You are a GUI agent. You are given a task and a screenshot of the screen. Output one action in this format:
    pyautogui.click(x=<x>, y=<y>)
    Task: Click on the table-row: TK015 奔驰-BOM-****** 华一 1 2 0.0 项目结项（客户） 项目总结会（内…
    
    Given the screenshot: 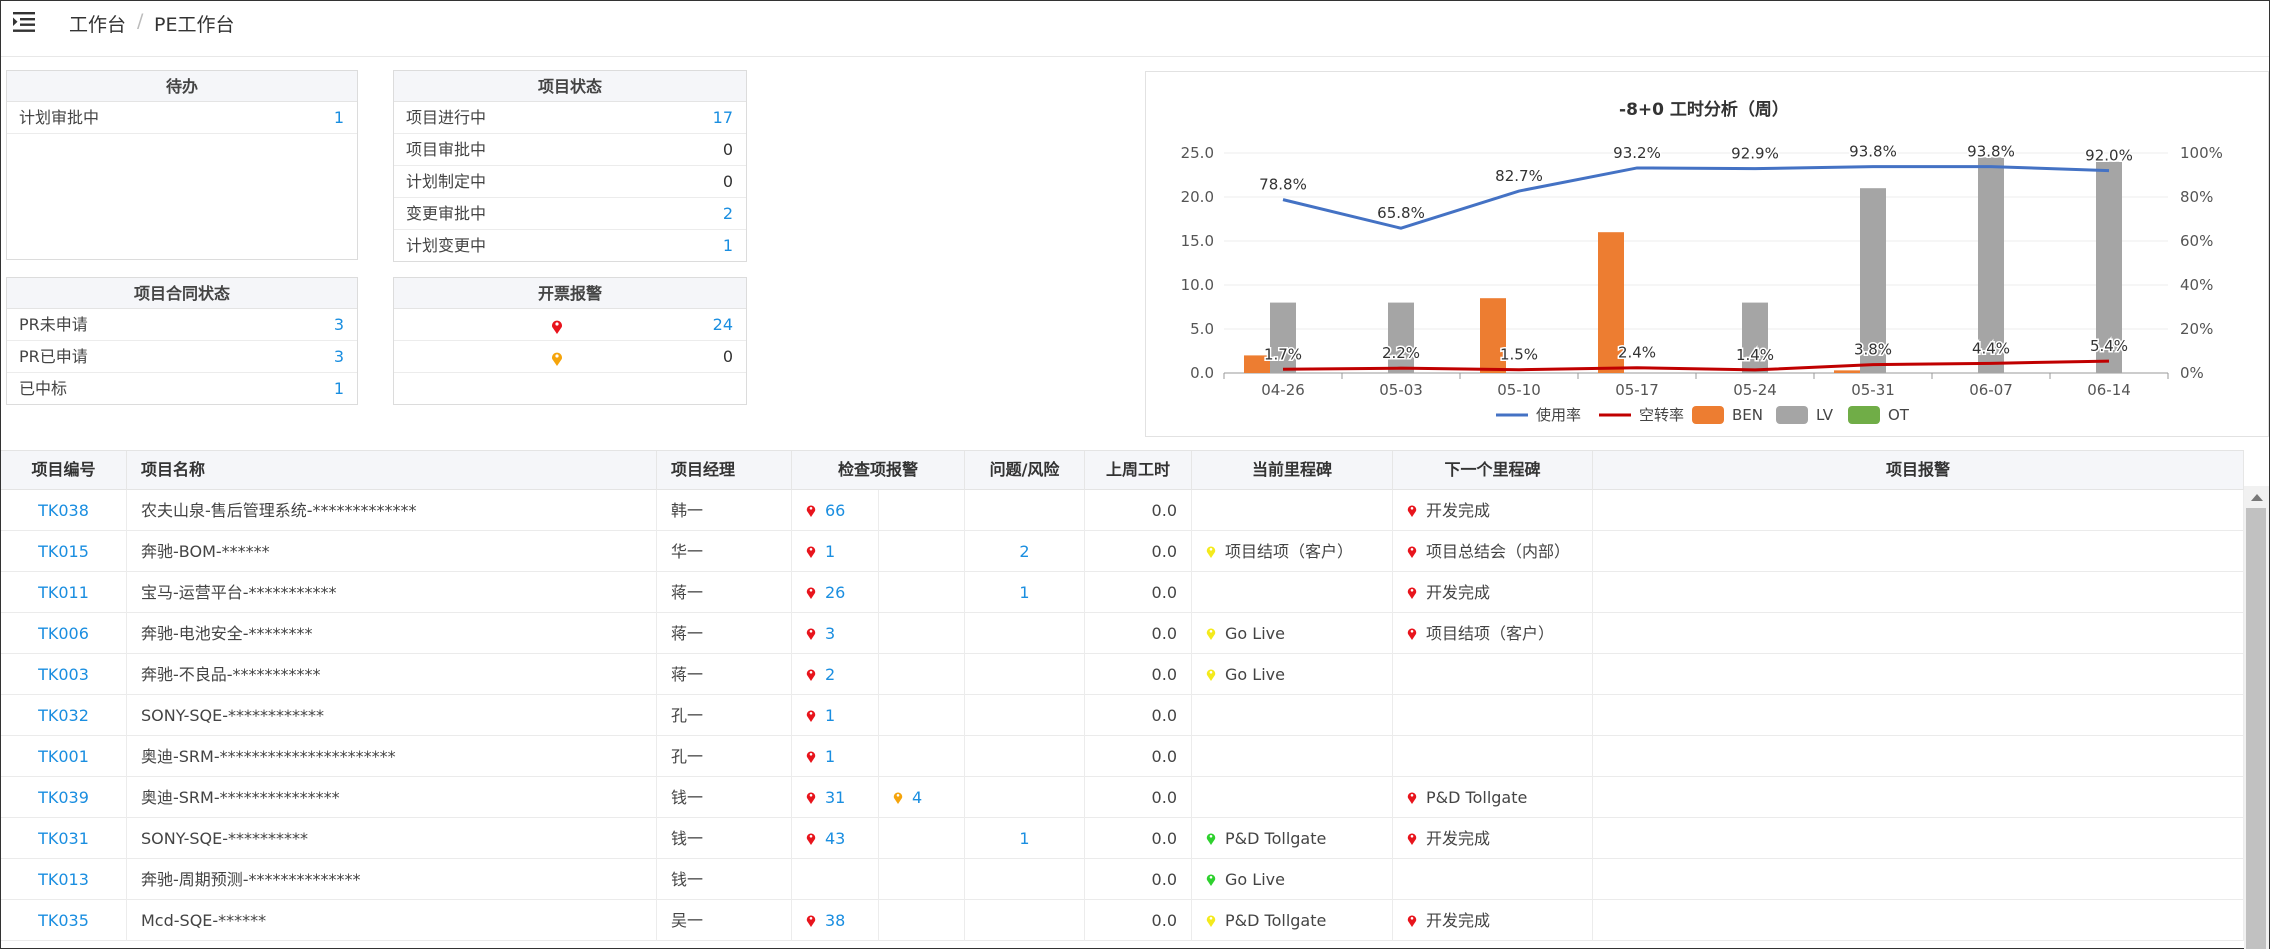 What is the action you would take?
    pyautogui.click(x=1122, y=551)
    